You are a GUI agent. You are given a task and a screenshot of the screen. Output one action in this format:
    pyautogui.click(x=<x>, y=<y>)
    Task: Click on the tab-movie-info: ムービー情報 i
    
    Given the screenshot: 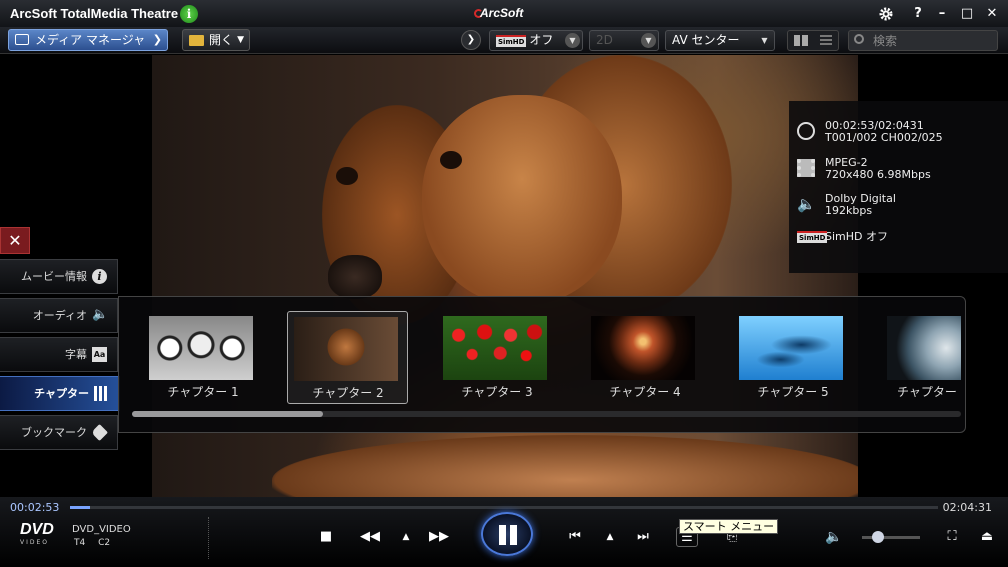 What is the action you would take?
    pyautogui.click(x=59, y=276)
    